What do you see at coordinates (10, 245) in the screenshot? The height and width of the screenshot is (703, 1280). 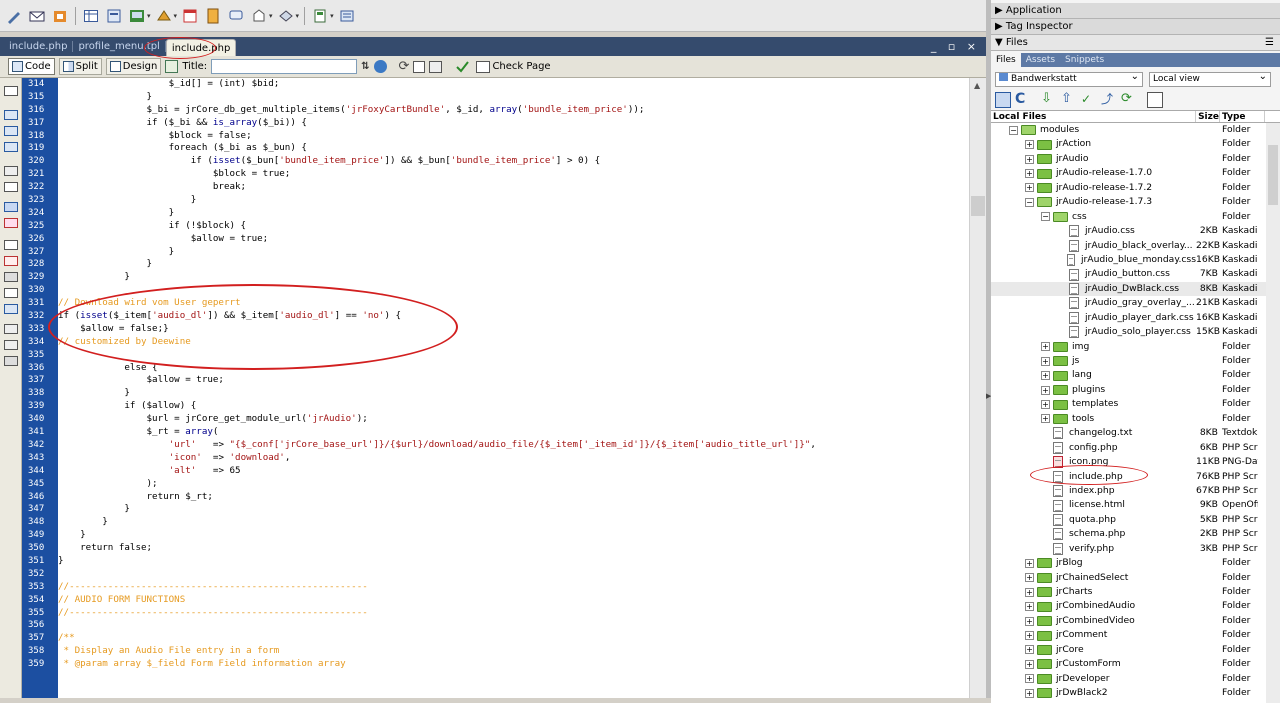 I see `word-wrap-icon` at bounding box center [10, 245].